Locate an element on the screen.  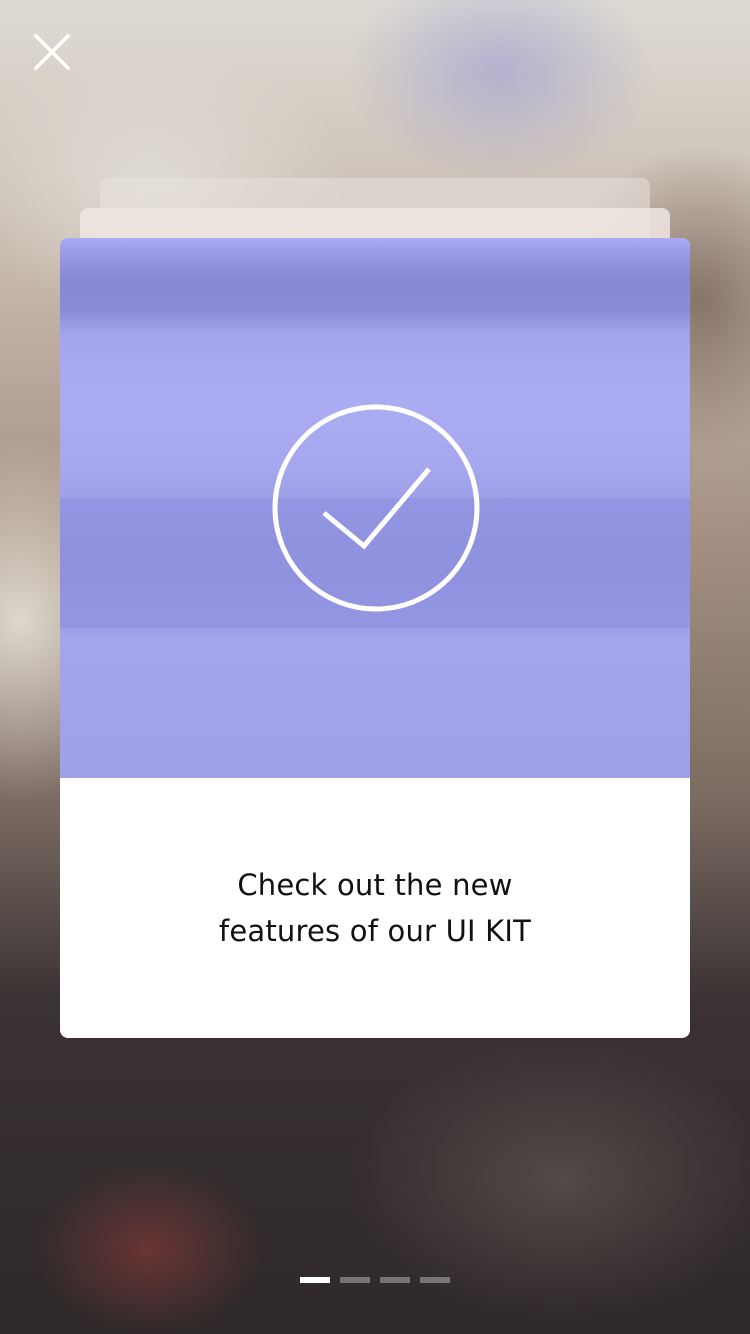
caption-text: Check out the new features of our UI KIT is located at coordinates (375, 908).